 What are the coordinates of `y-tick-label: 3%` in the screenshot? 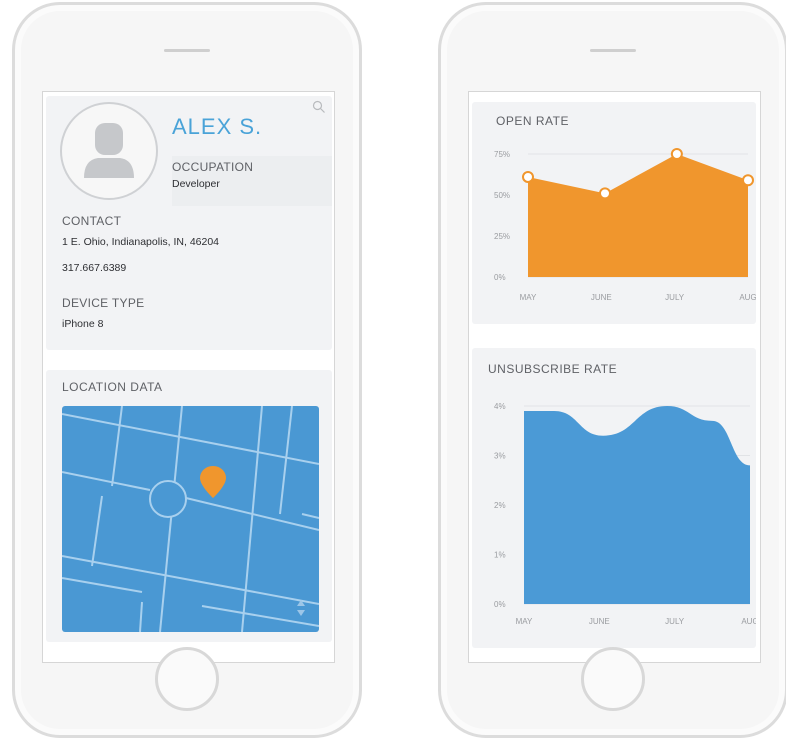 It's located at (500, 456).